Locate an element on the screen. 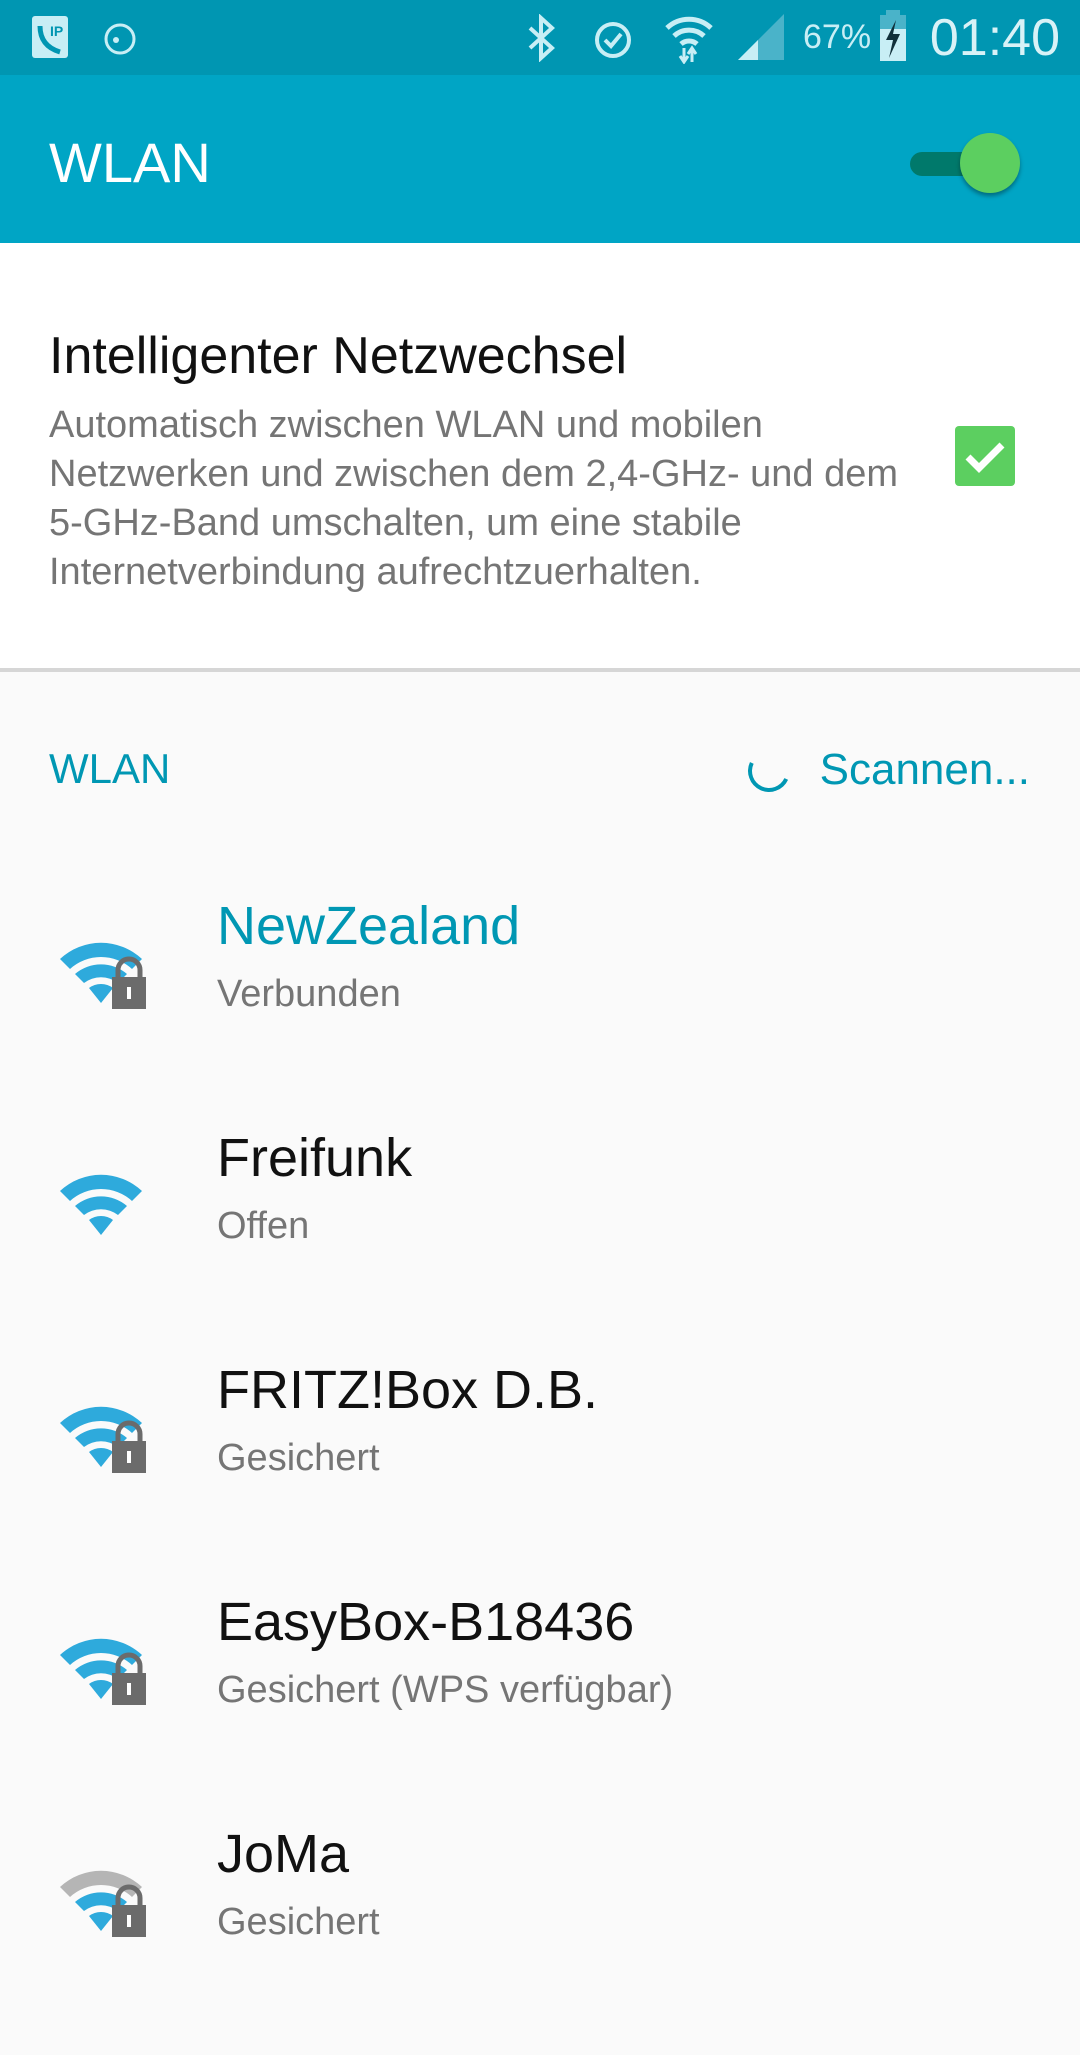  check-icon is located at coordinates (985, 457).